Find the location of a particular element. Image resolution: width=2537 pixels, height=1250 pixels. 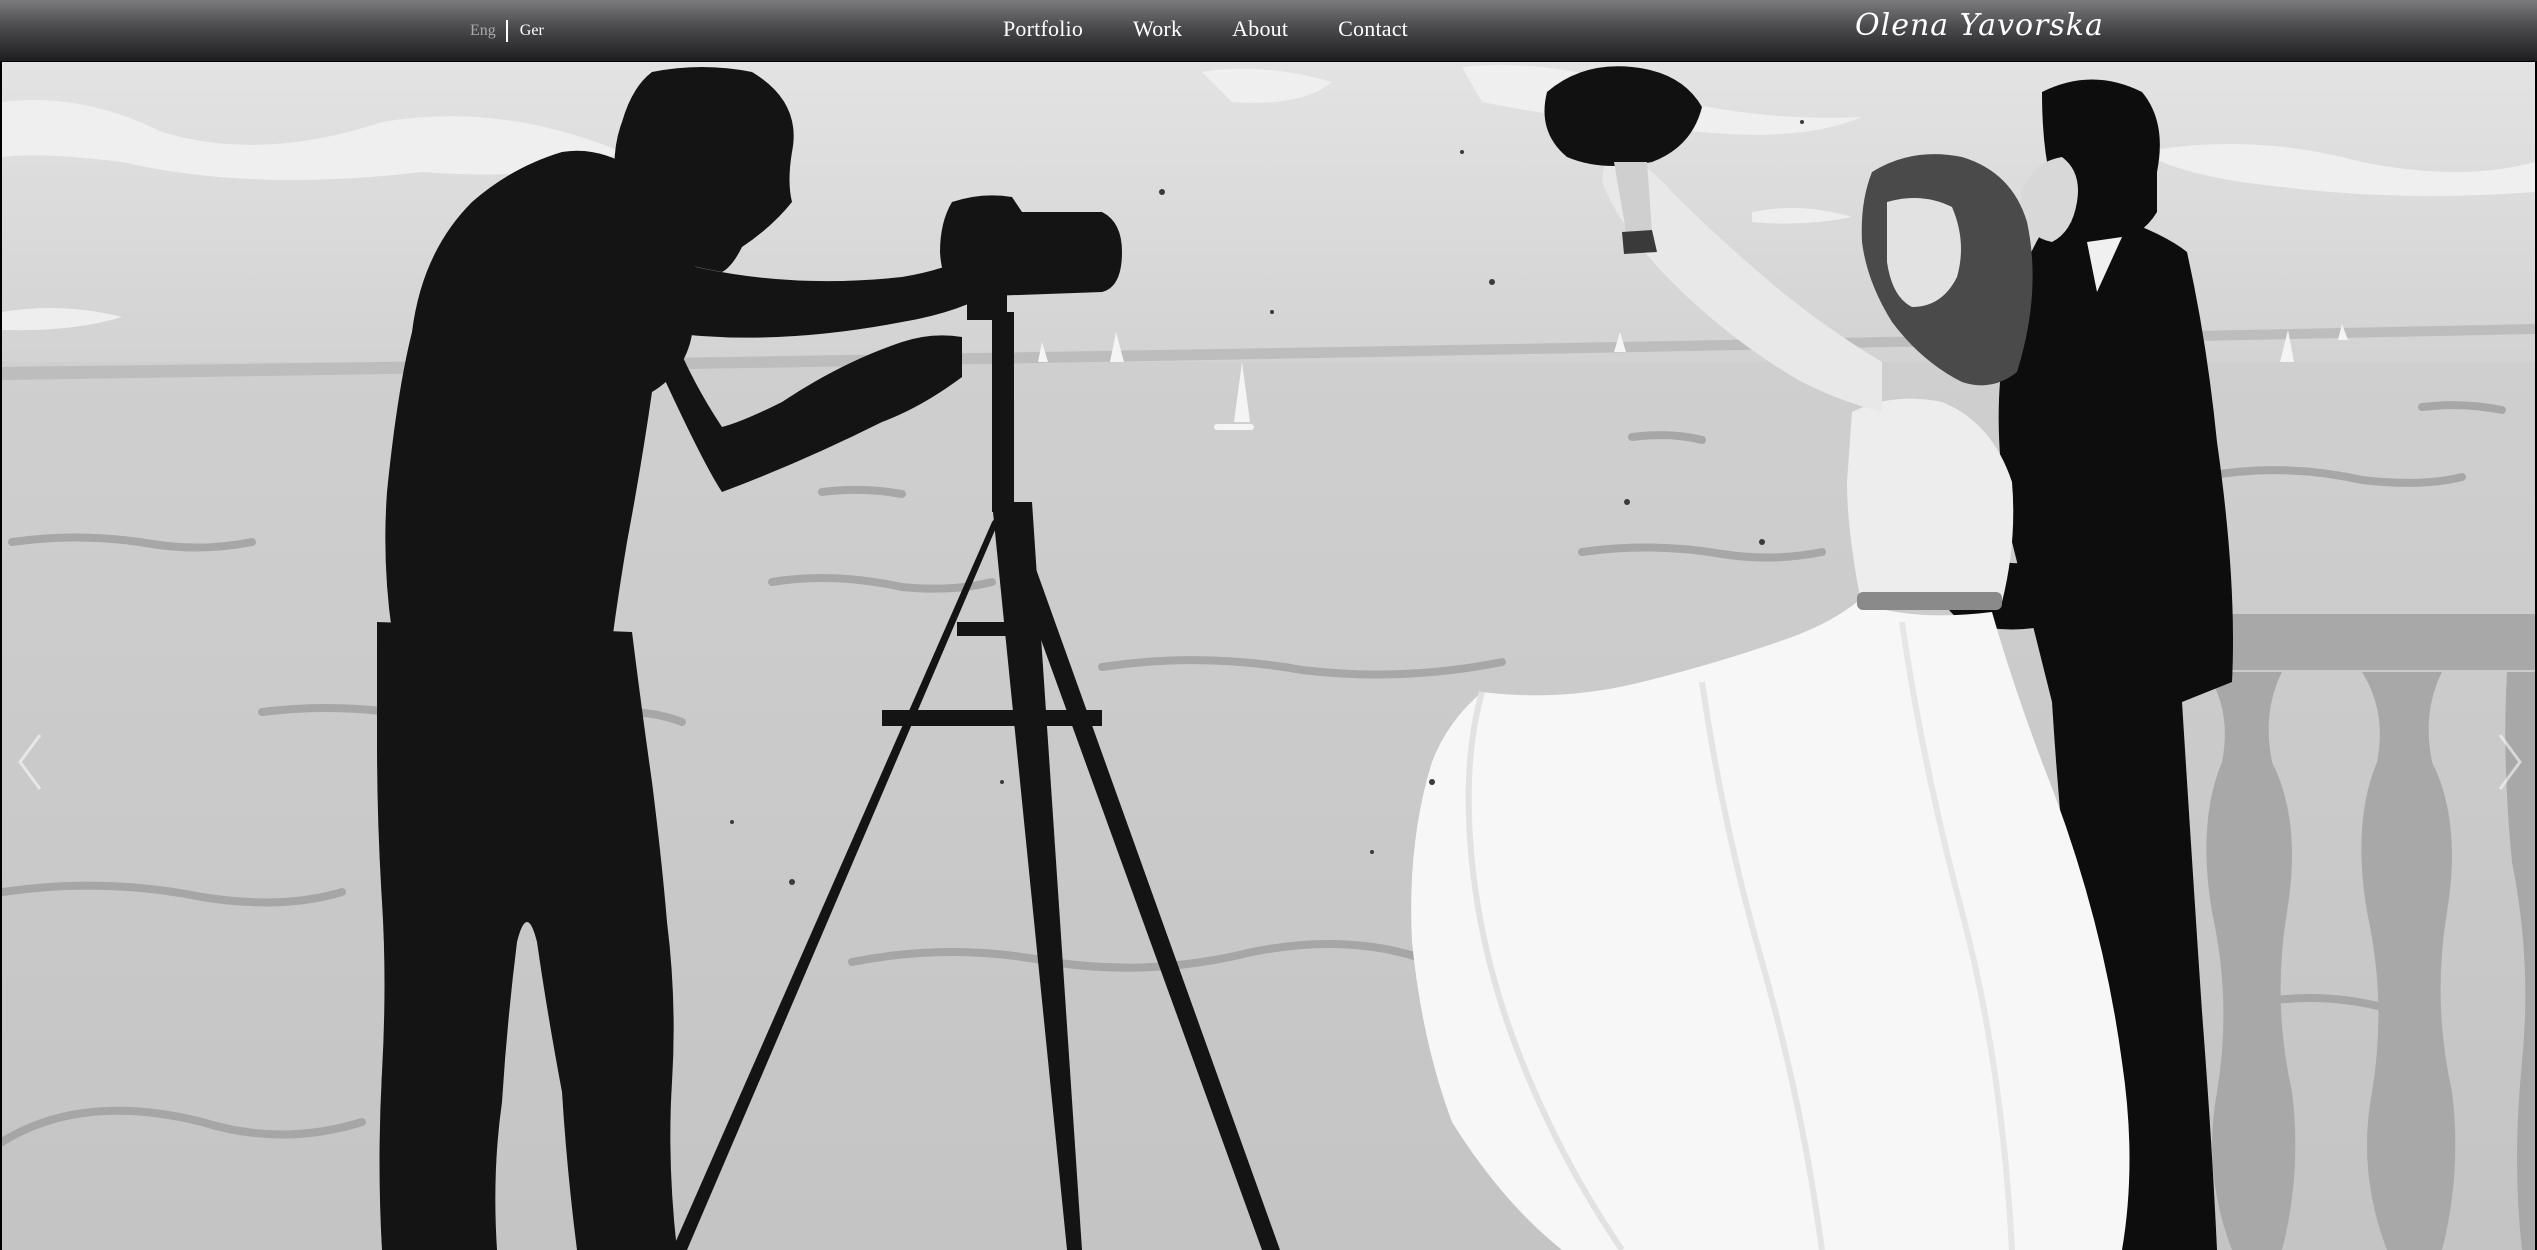

slider-prev-button is located at coordinates (31, 762).